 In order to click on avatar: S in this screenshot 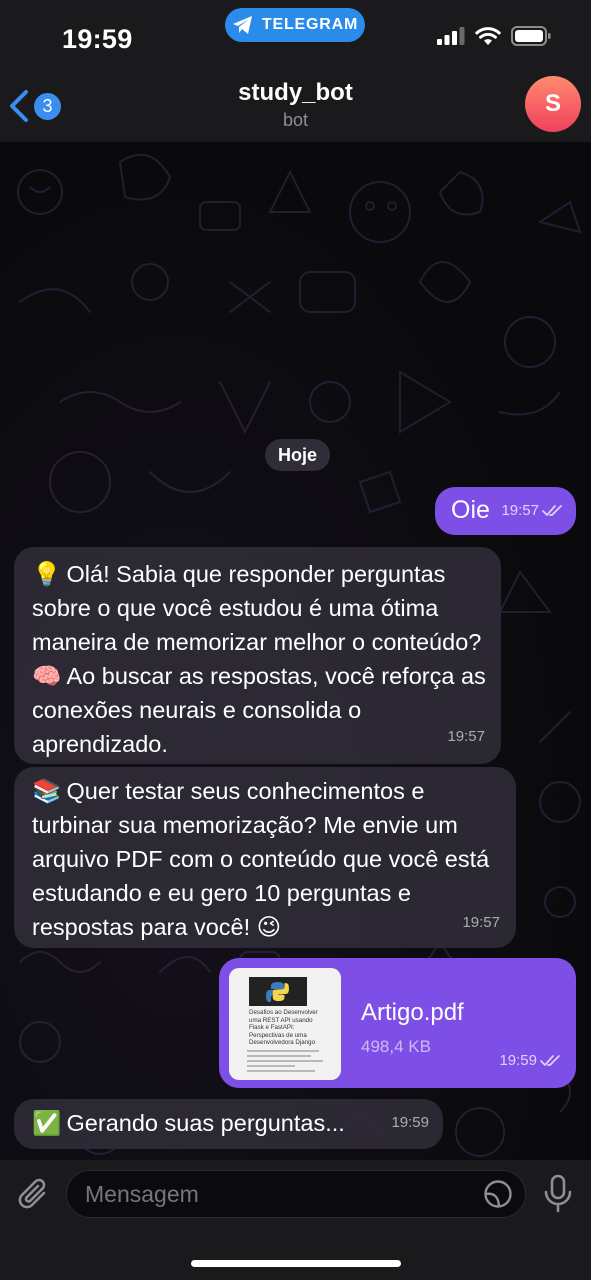, I will do `click(553, 104)`.